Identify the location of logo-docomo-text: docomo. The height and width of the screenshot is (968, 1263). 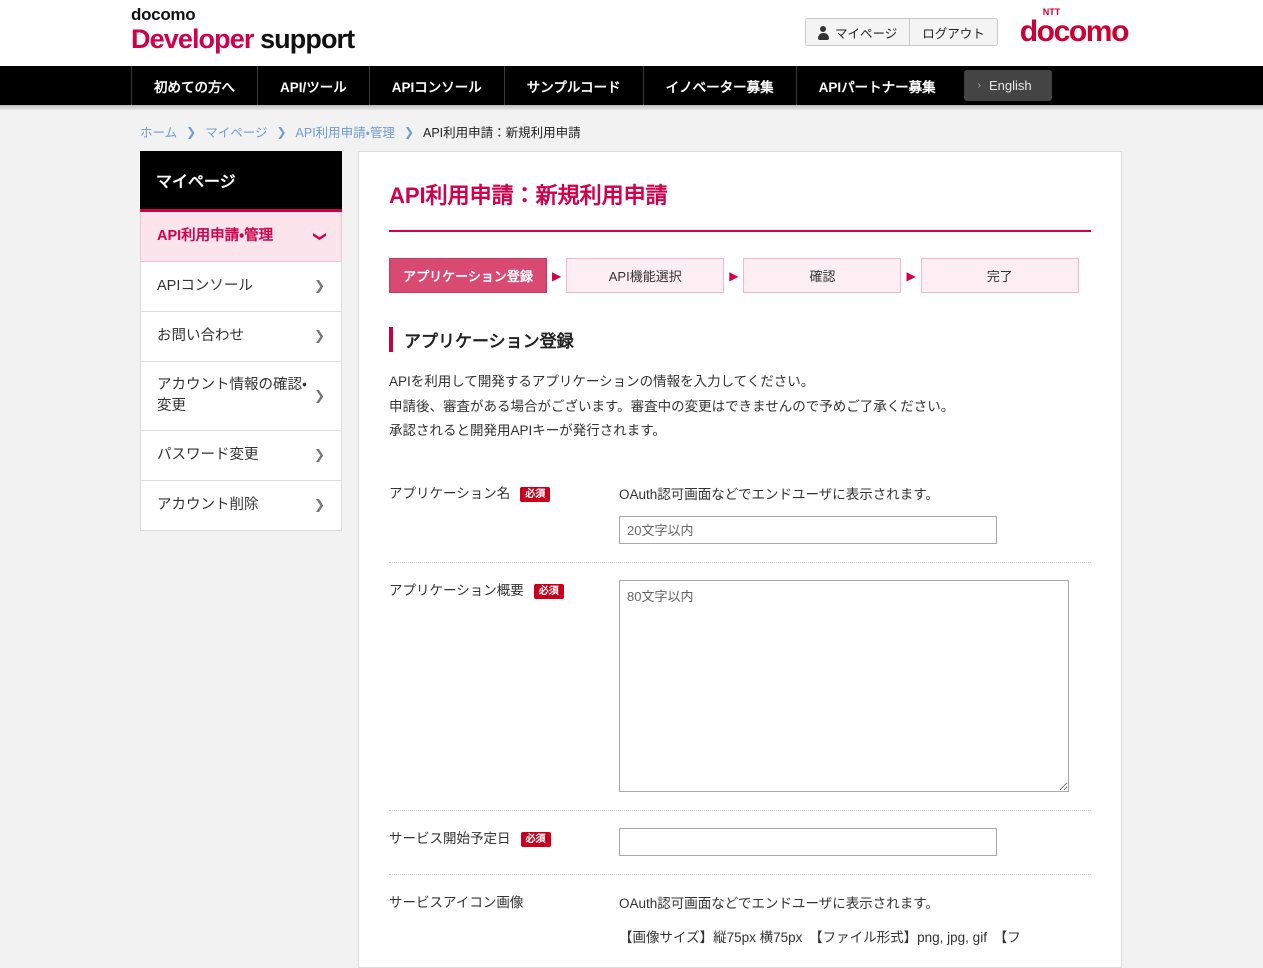
(163, 14).